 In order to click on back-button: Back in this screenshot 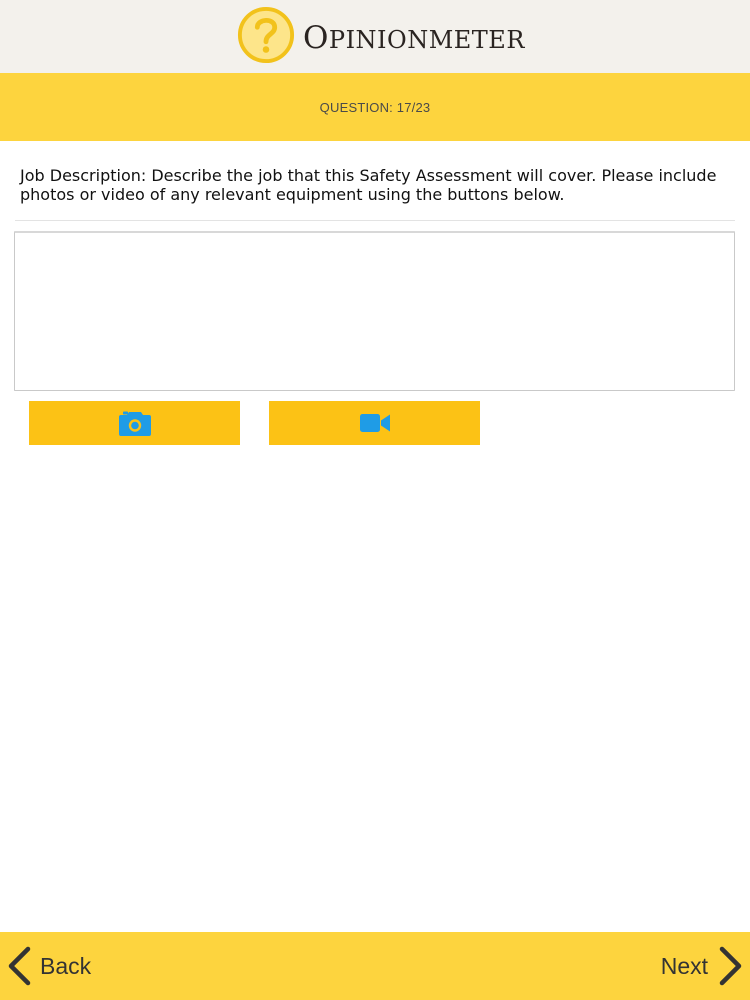, I will do `click(48, 966)`.